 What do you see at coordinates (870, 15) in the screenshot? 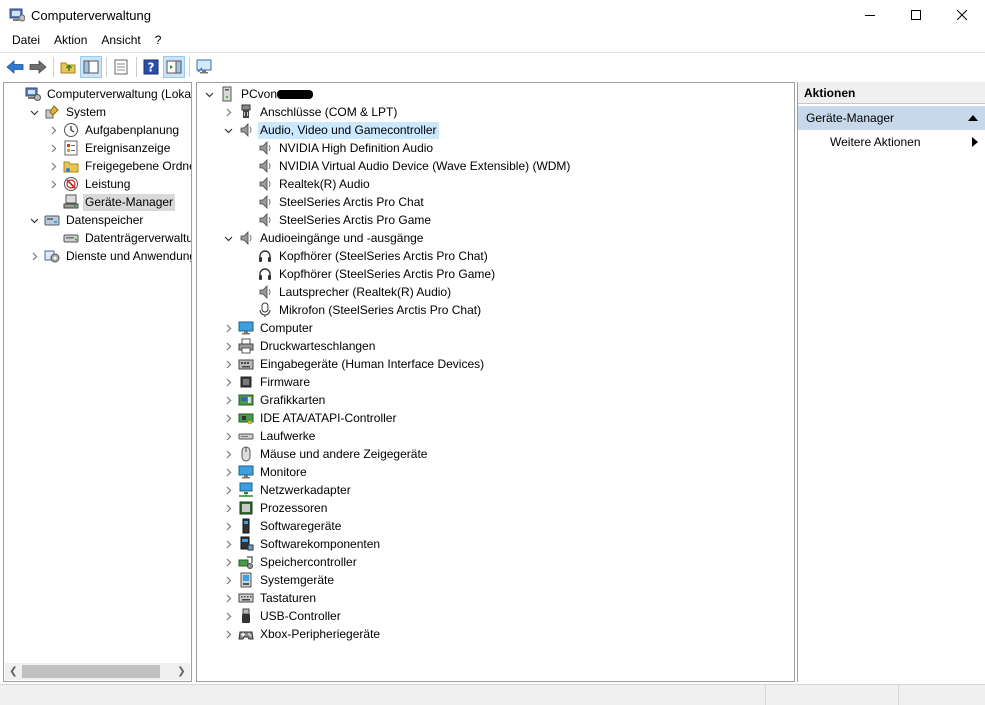
I see `minimize-button` at bounding box center [870, 15].